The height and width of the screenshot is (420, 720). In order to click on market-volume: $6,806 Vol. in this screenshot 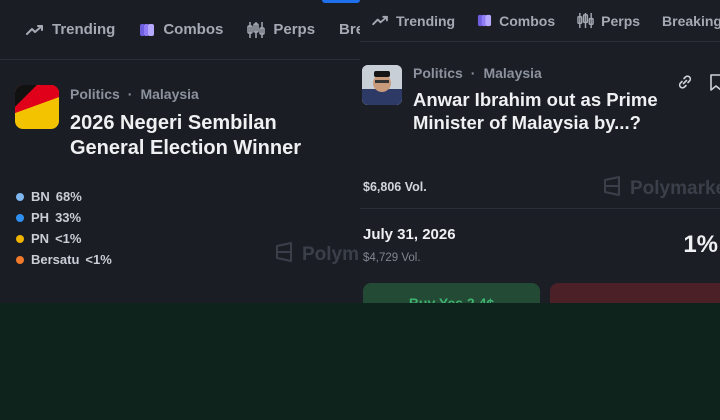, I will do `click(395, 187)`.